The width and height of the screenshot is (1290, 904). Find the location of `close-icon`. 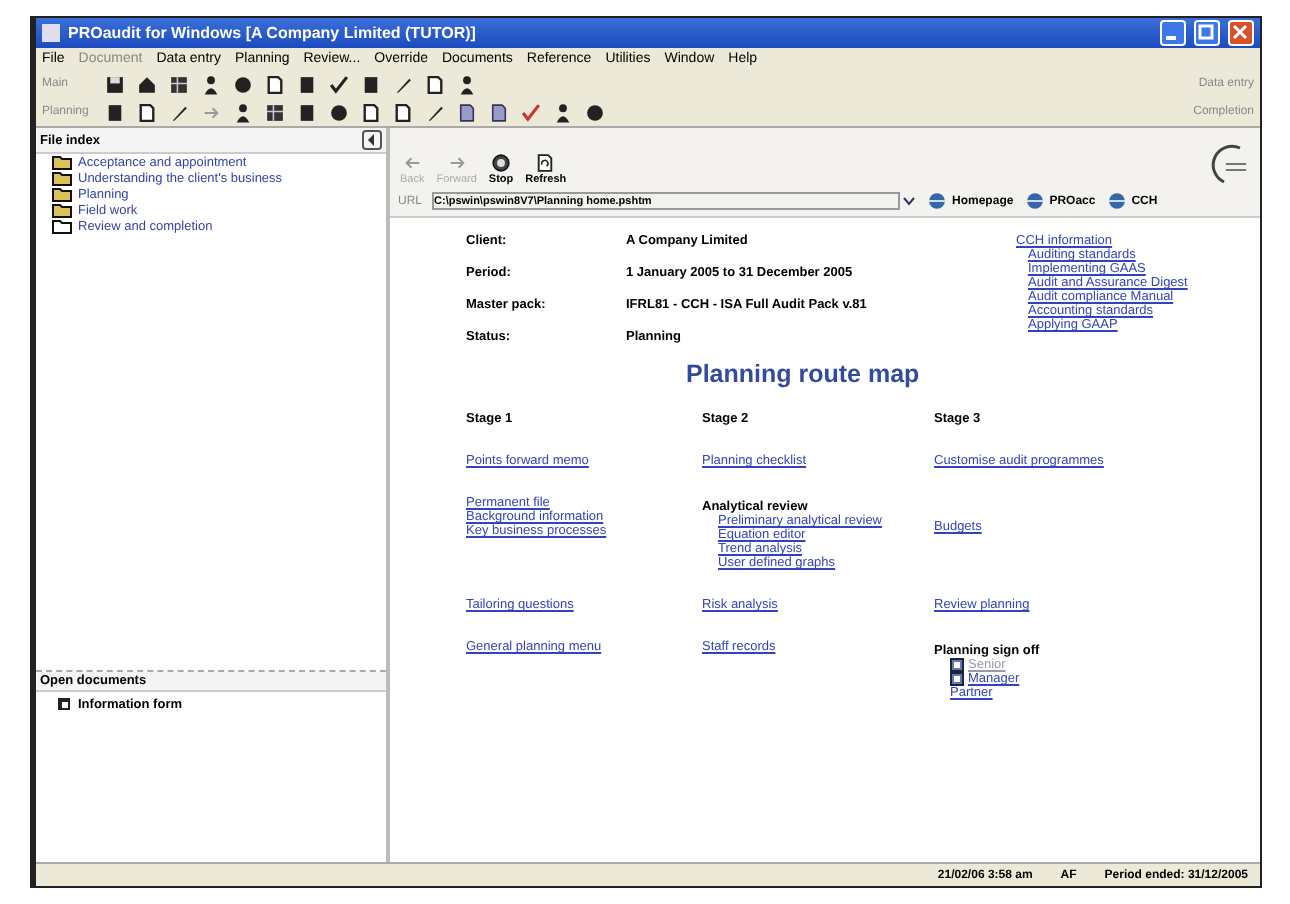

close-icon is located at coordinates (1241, 33).